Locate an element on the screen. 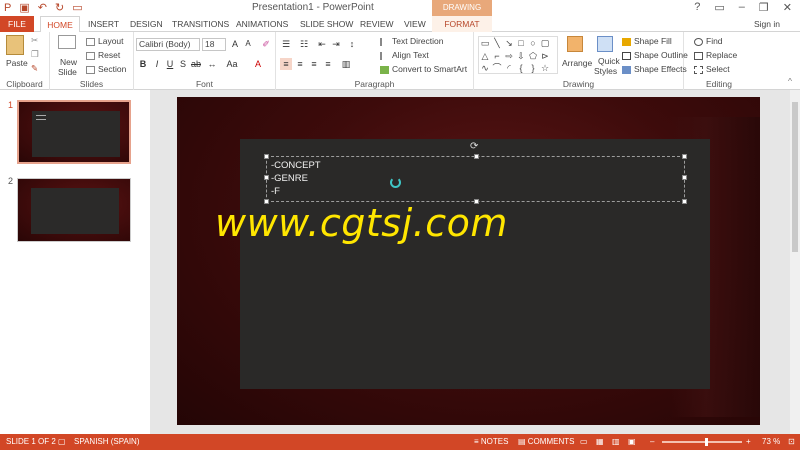  pentagon-shape-icon: ⬠ is located at coordinates (533, 56).